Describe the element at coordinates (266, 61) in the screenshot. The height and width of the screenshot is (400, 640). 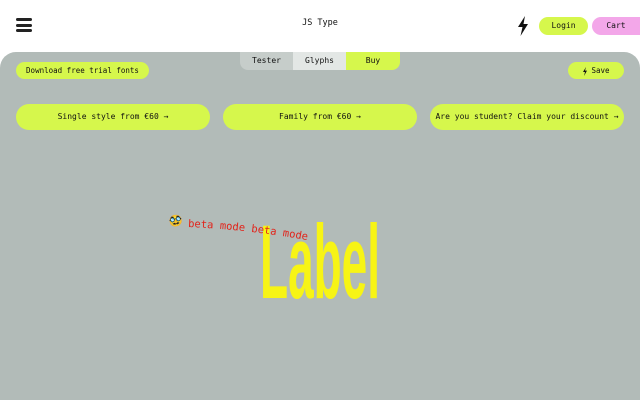
I see `tab-tester: Tester` at that location.